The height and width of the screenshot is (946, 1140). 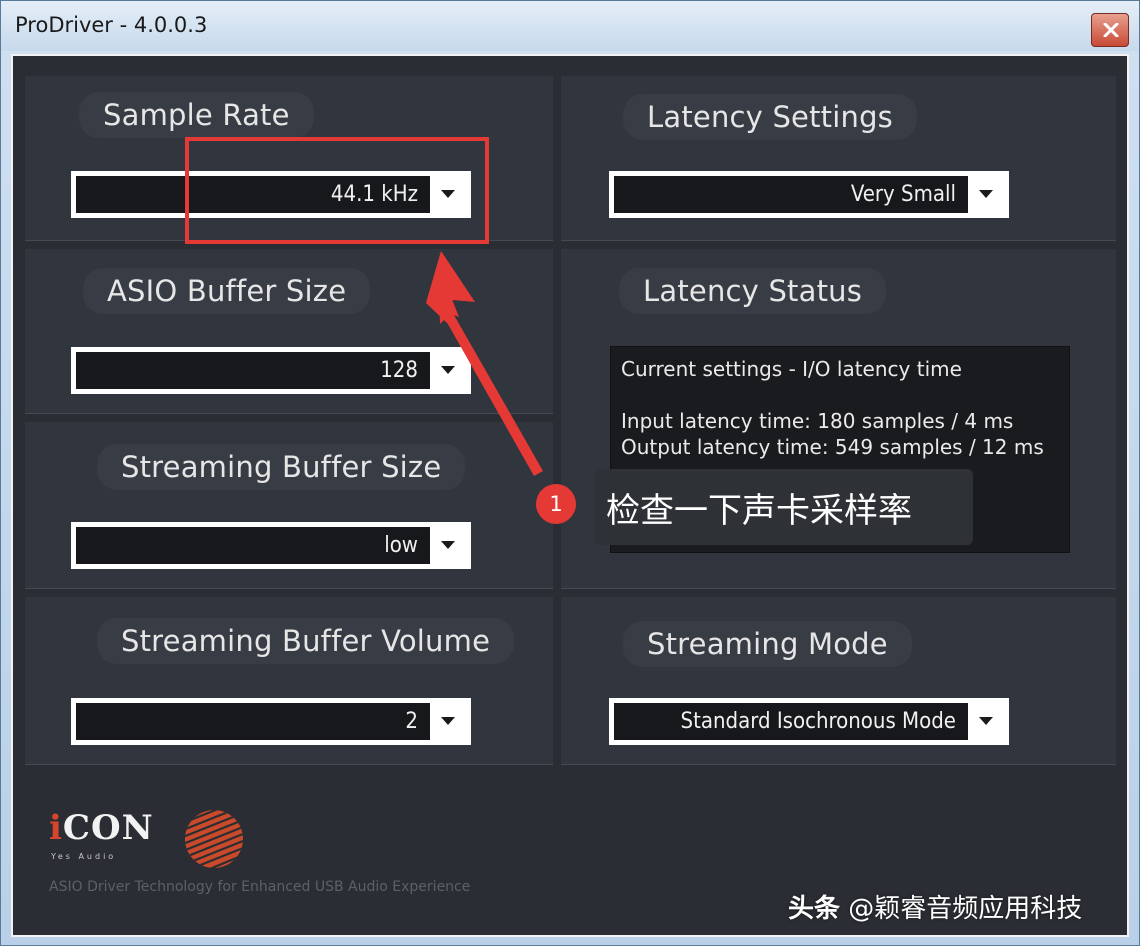 What do you see at coordinates (556, 504) in the screenshot?
I see `annotation-badge: 1` at bounding box center [556, 504].